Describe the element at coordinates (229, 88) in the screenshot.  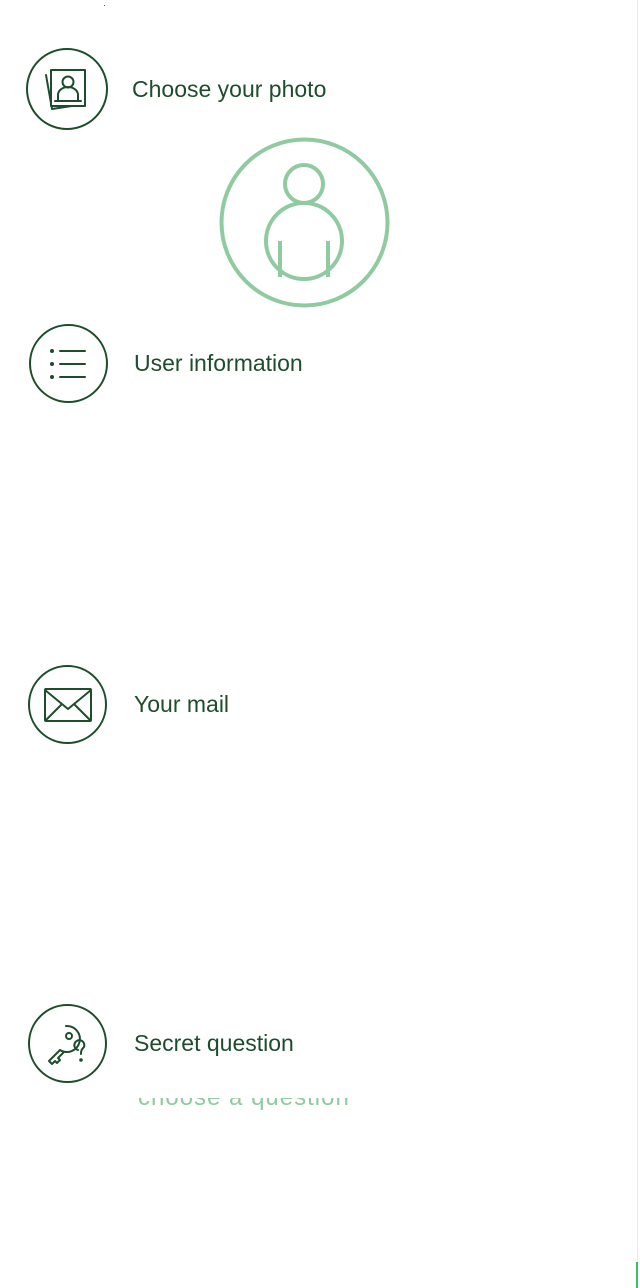
I see `section-label-photo: Choose your photo` at that location.